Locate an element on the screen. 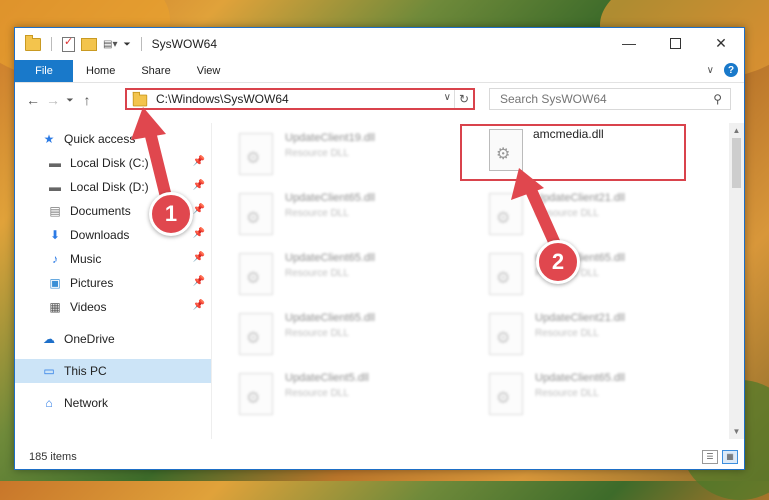  recent-locations-icon: ⏷ is located at coordinates (70, 100).